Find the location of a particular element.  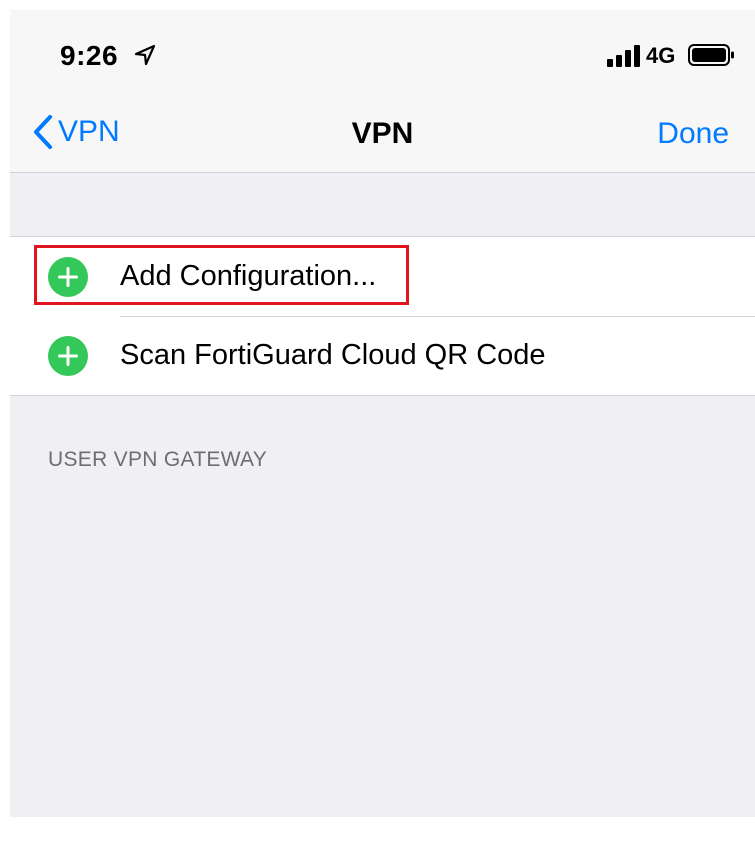

done-button: Done is located at coordinates (693, 134).